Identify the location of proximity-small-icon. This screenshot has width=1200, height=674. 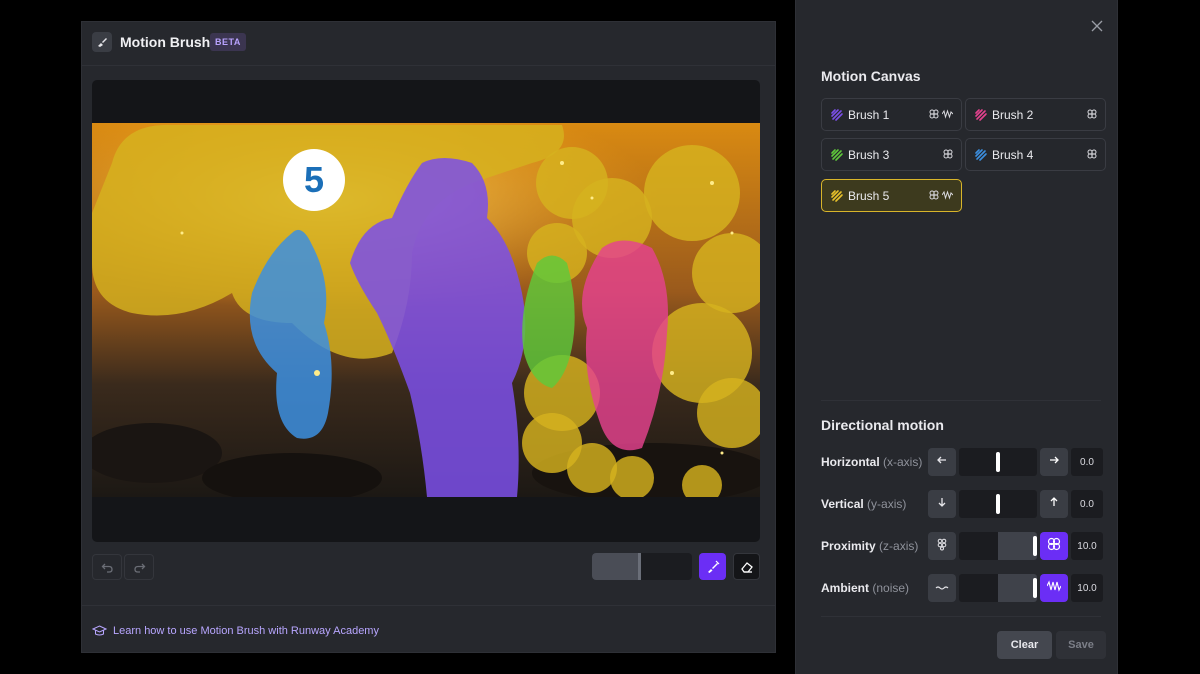
(942, 546).